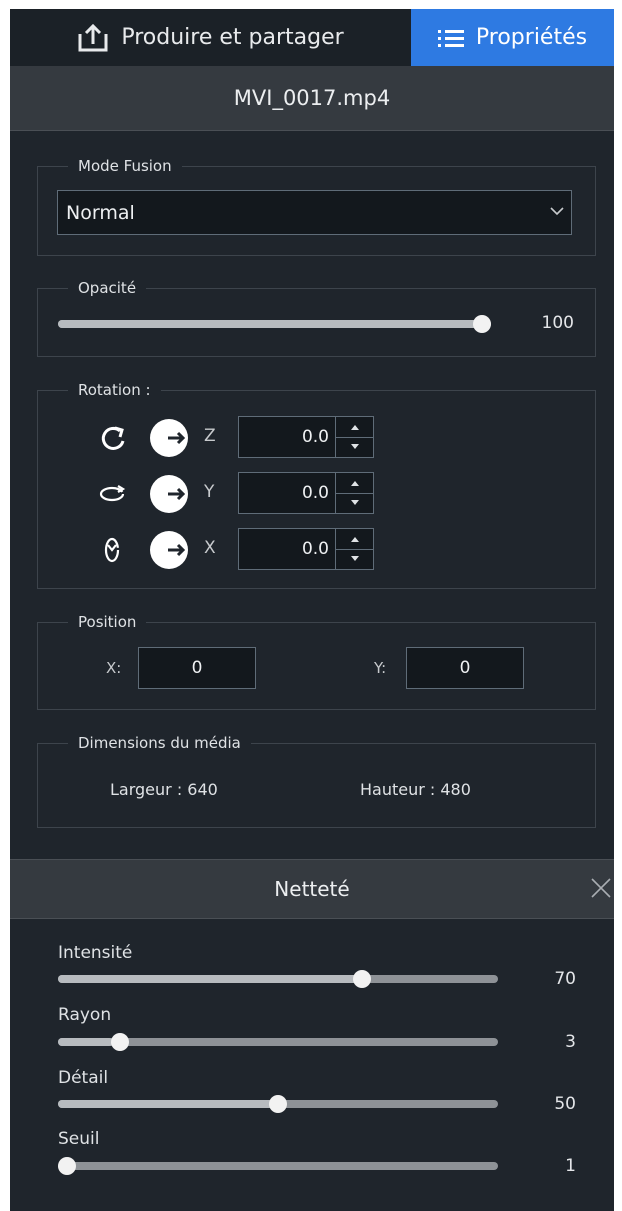 This screenshot has height=1211, width=622. I want to click on detail-slider-thumb, so click(278, 1104).